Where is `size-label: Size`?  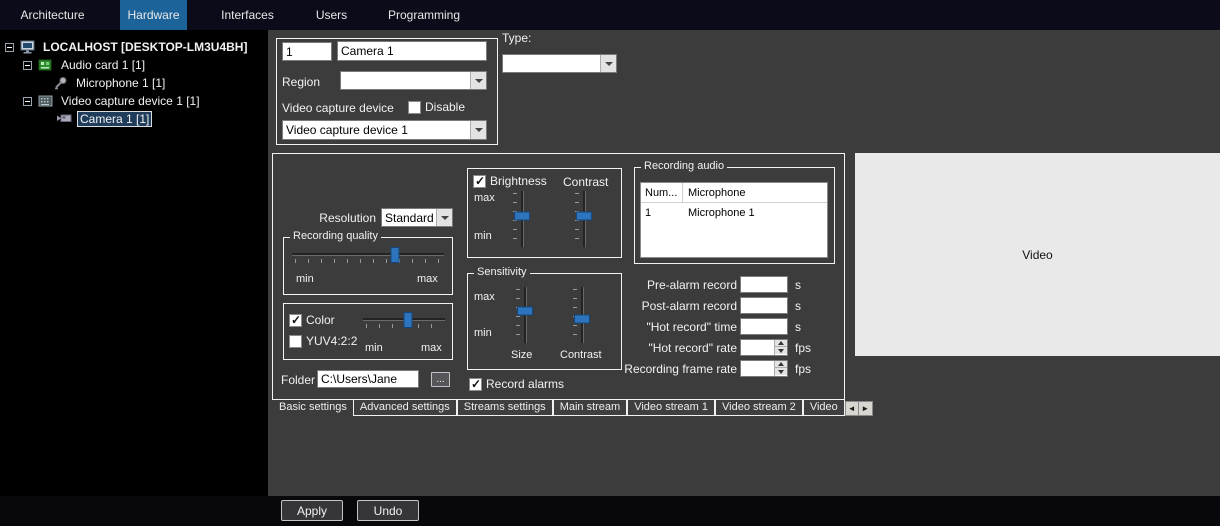
size-label: Size is located at coordinates (522, 355).